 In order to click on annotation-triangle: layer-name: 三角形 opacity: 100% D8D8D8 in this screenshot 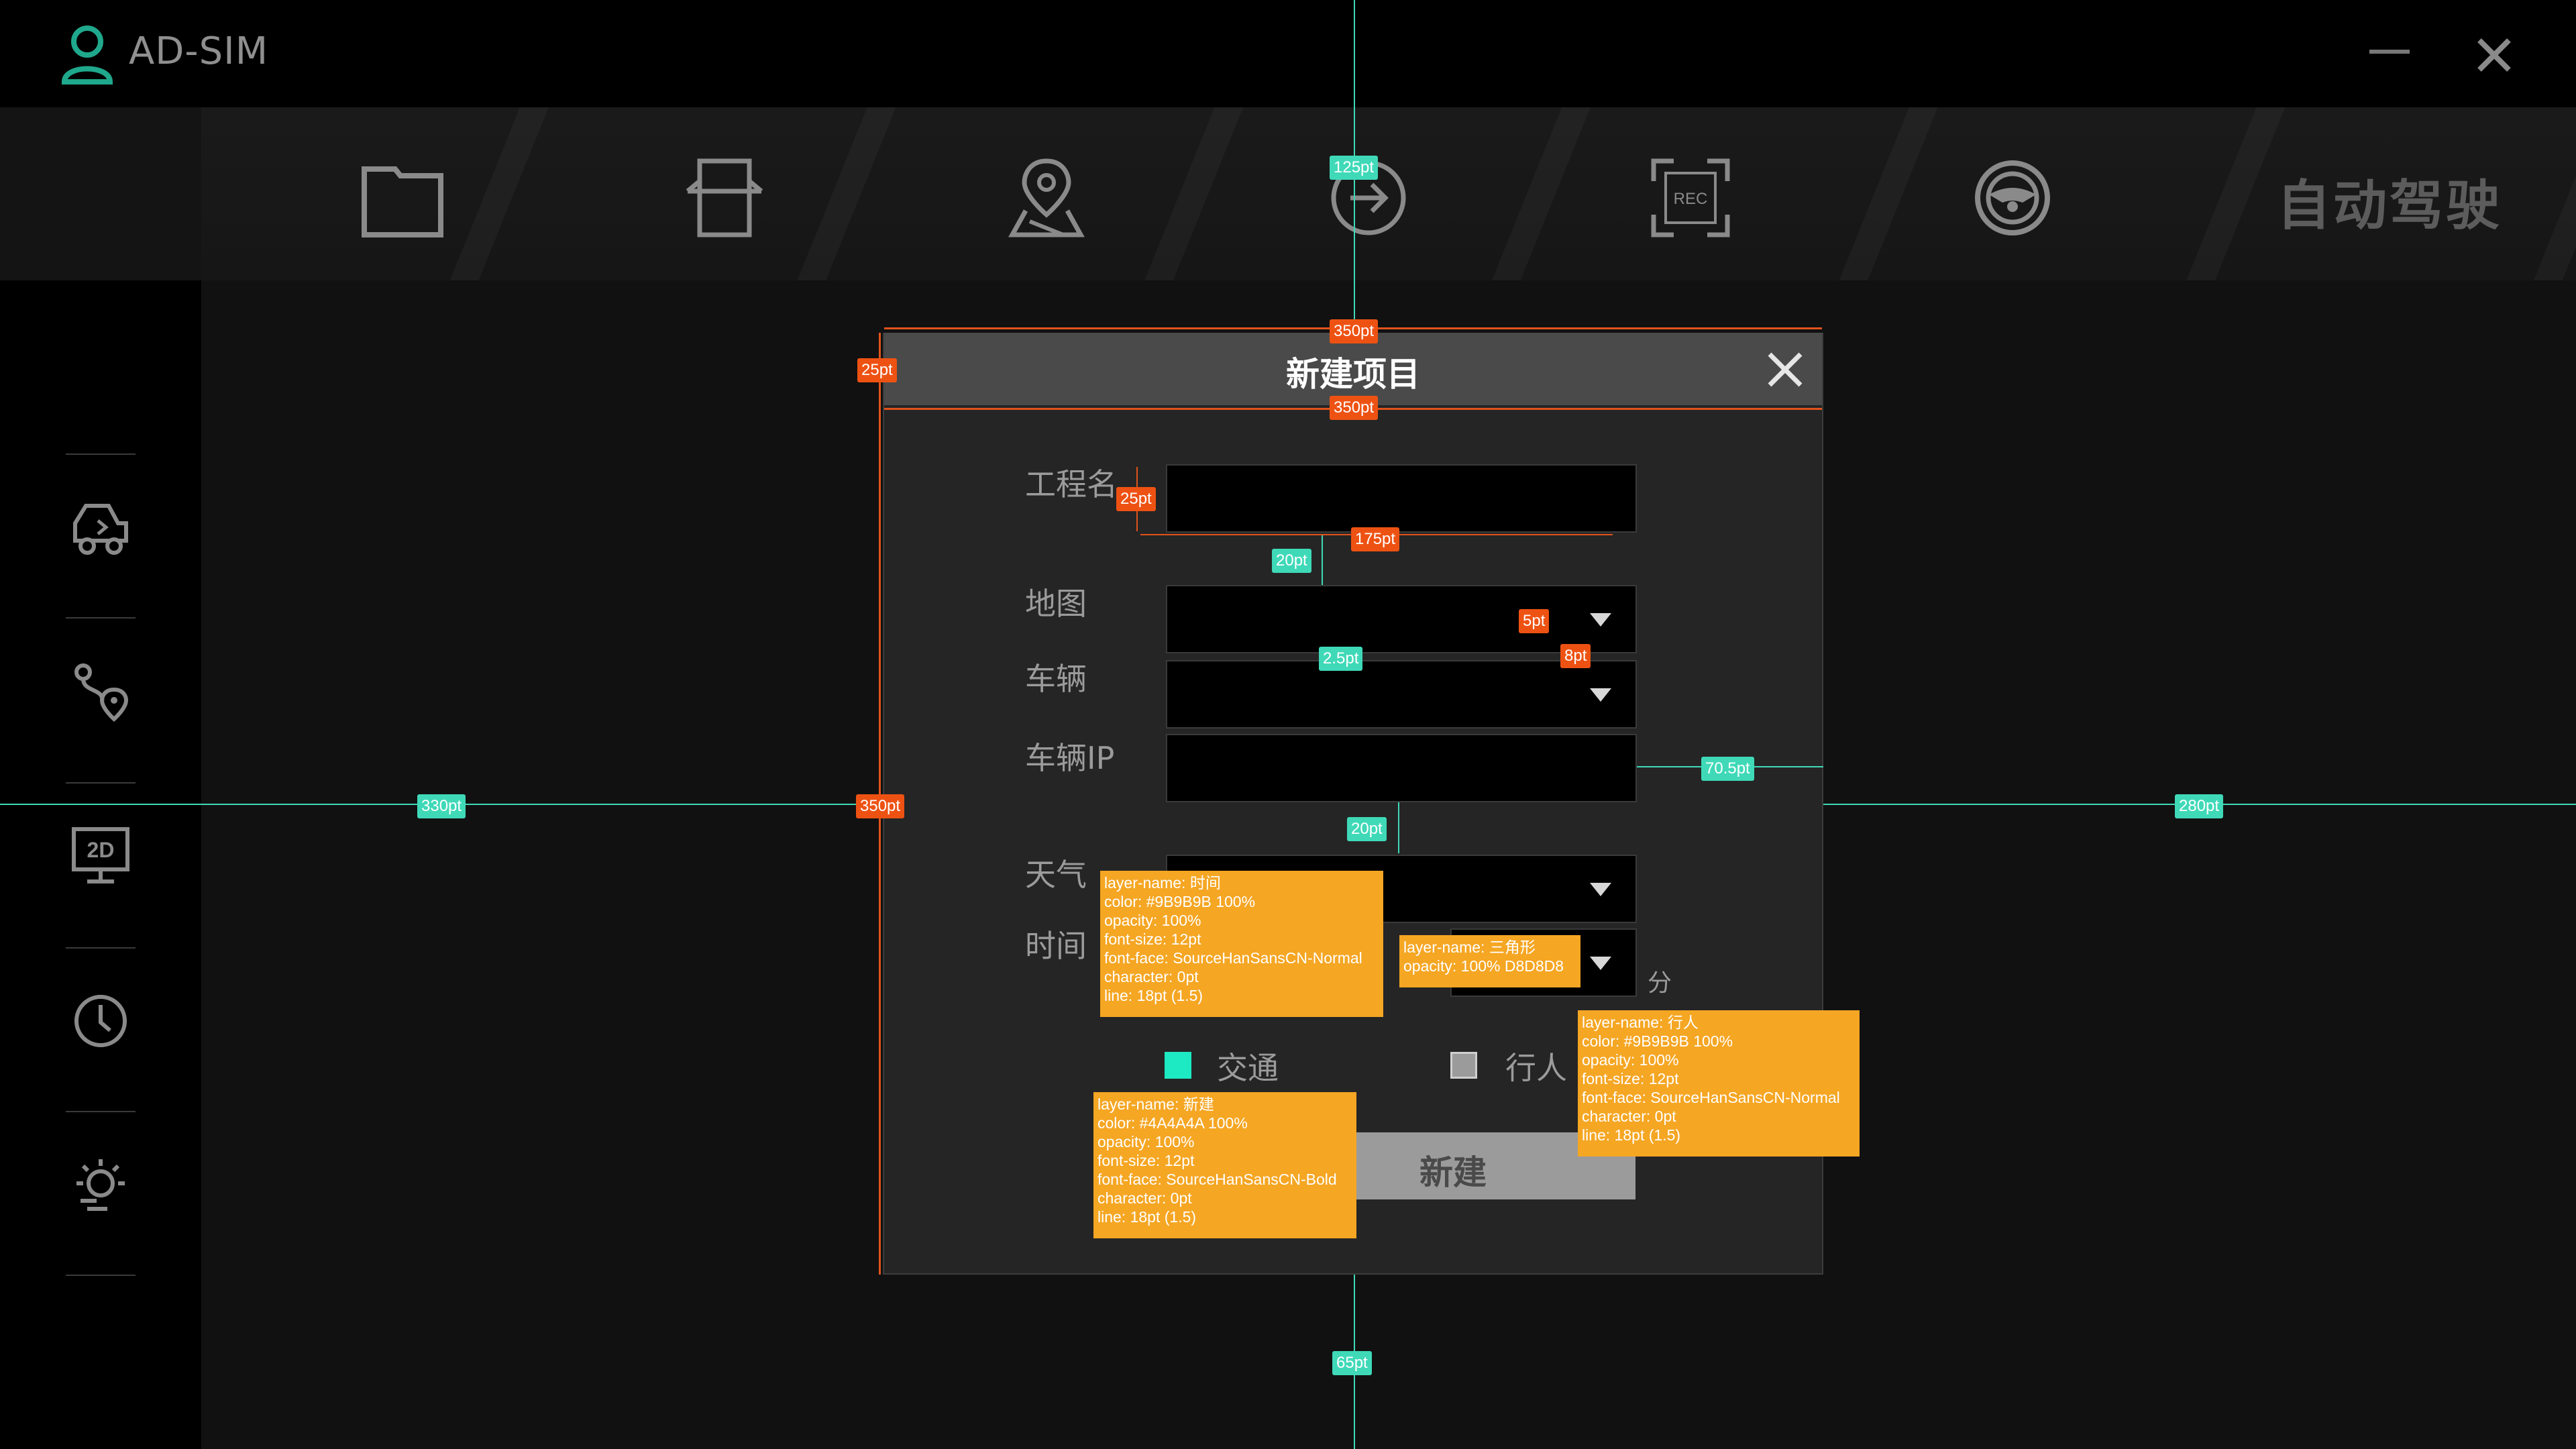, I will do `click(1489, 961)`.